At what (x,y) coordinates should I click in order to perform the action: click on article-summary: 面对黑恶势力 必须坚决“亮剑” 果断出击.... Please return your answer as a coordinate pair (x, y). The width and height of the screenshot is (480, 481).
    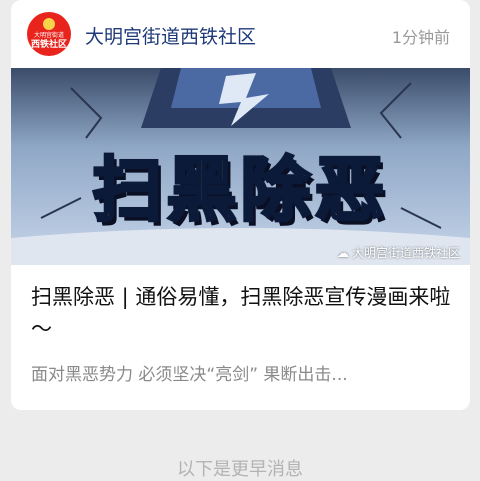
    Looking at the image, I should click on (189, 375).